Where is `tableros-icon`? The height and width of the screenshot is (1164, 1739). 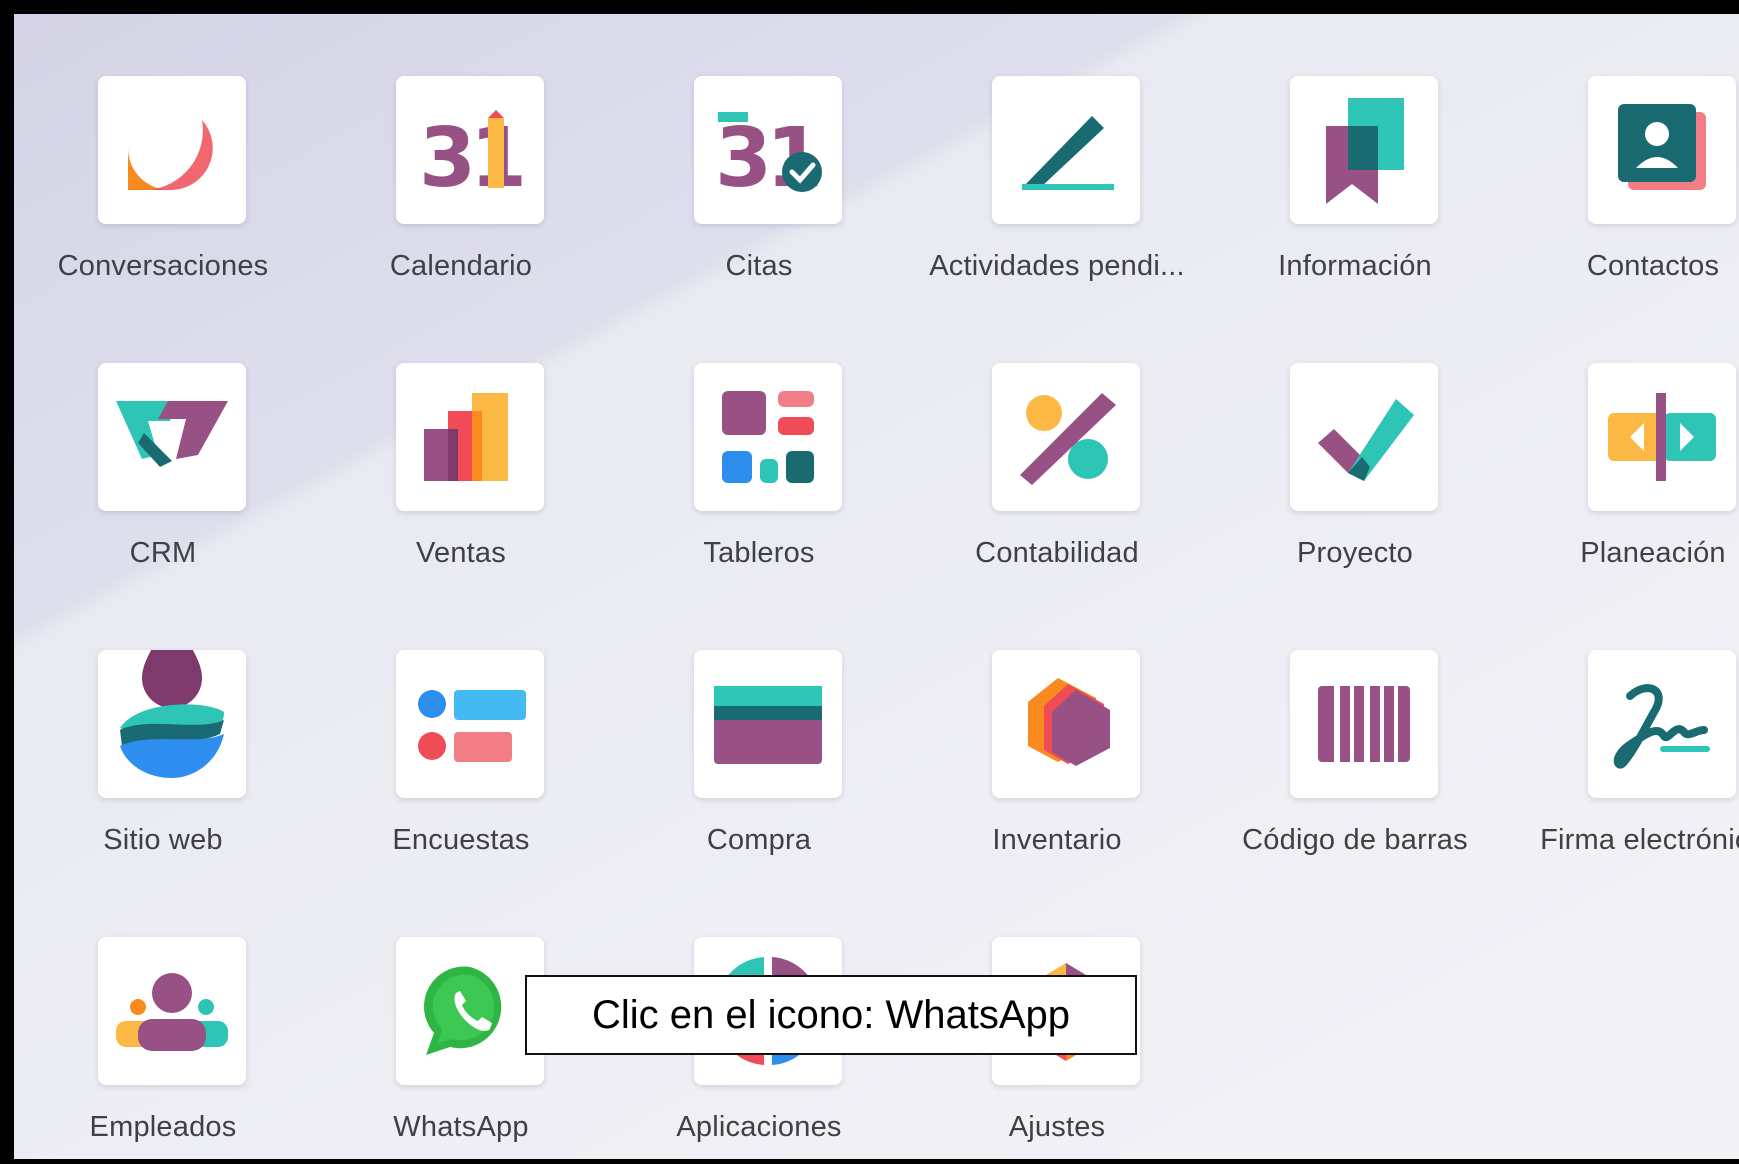
tableros-icon is located at coordinates (768, 437).